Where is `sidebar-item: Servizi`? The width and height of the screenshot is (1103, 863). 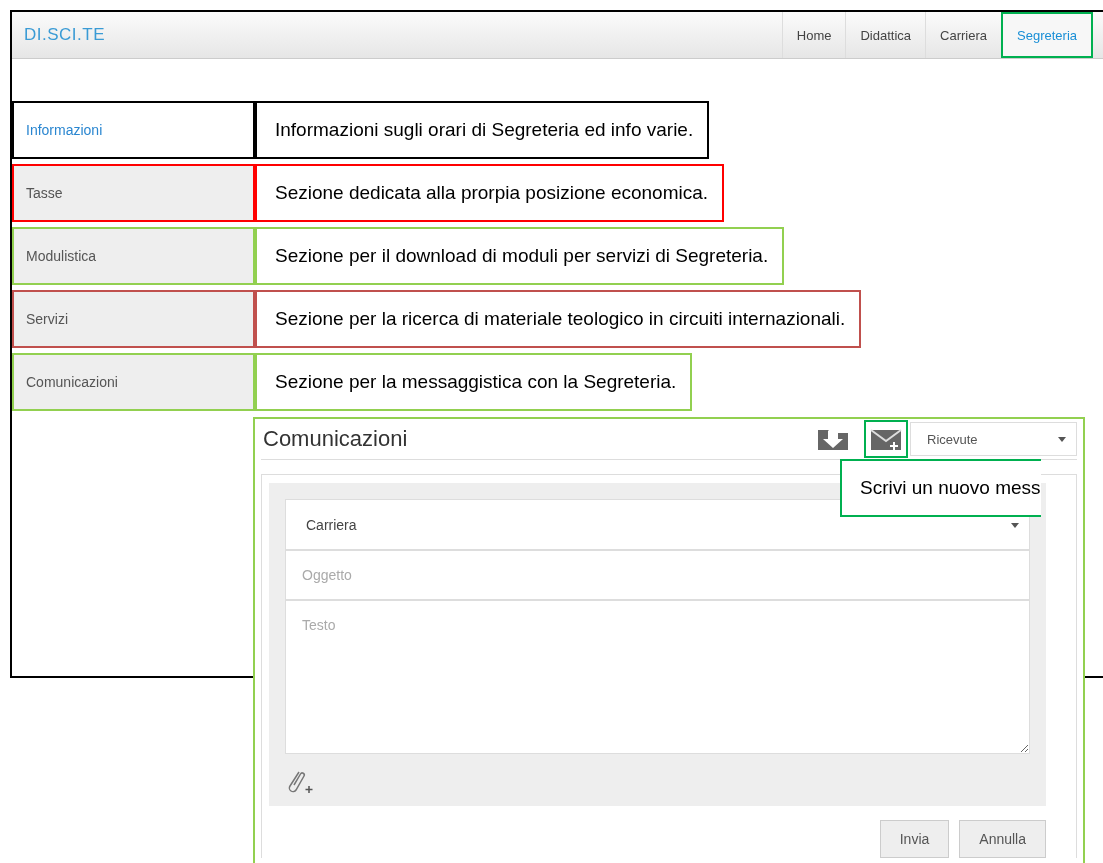 sidebar-item: Servizi is located at coordinates (133, 319).